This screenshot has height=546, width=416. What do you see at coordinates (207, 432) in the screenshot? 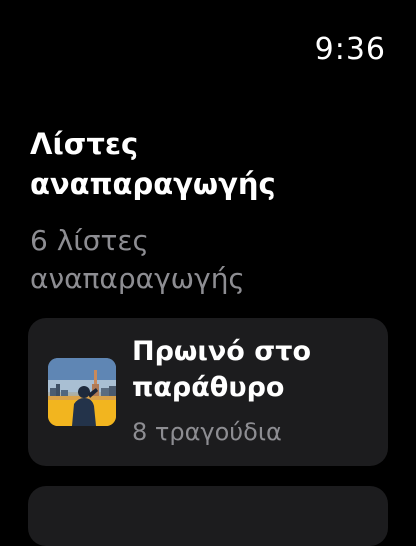
I see `playlist-song-count: 8 τραγούδια` at bounding box center [207, 432].